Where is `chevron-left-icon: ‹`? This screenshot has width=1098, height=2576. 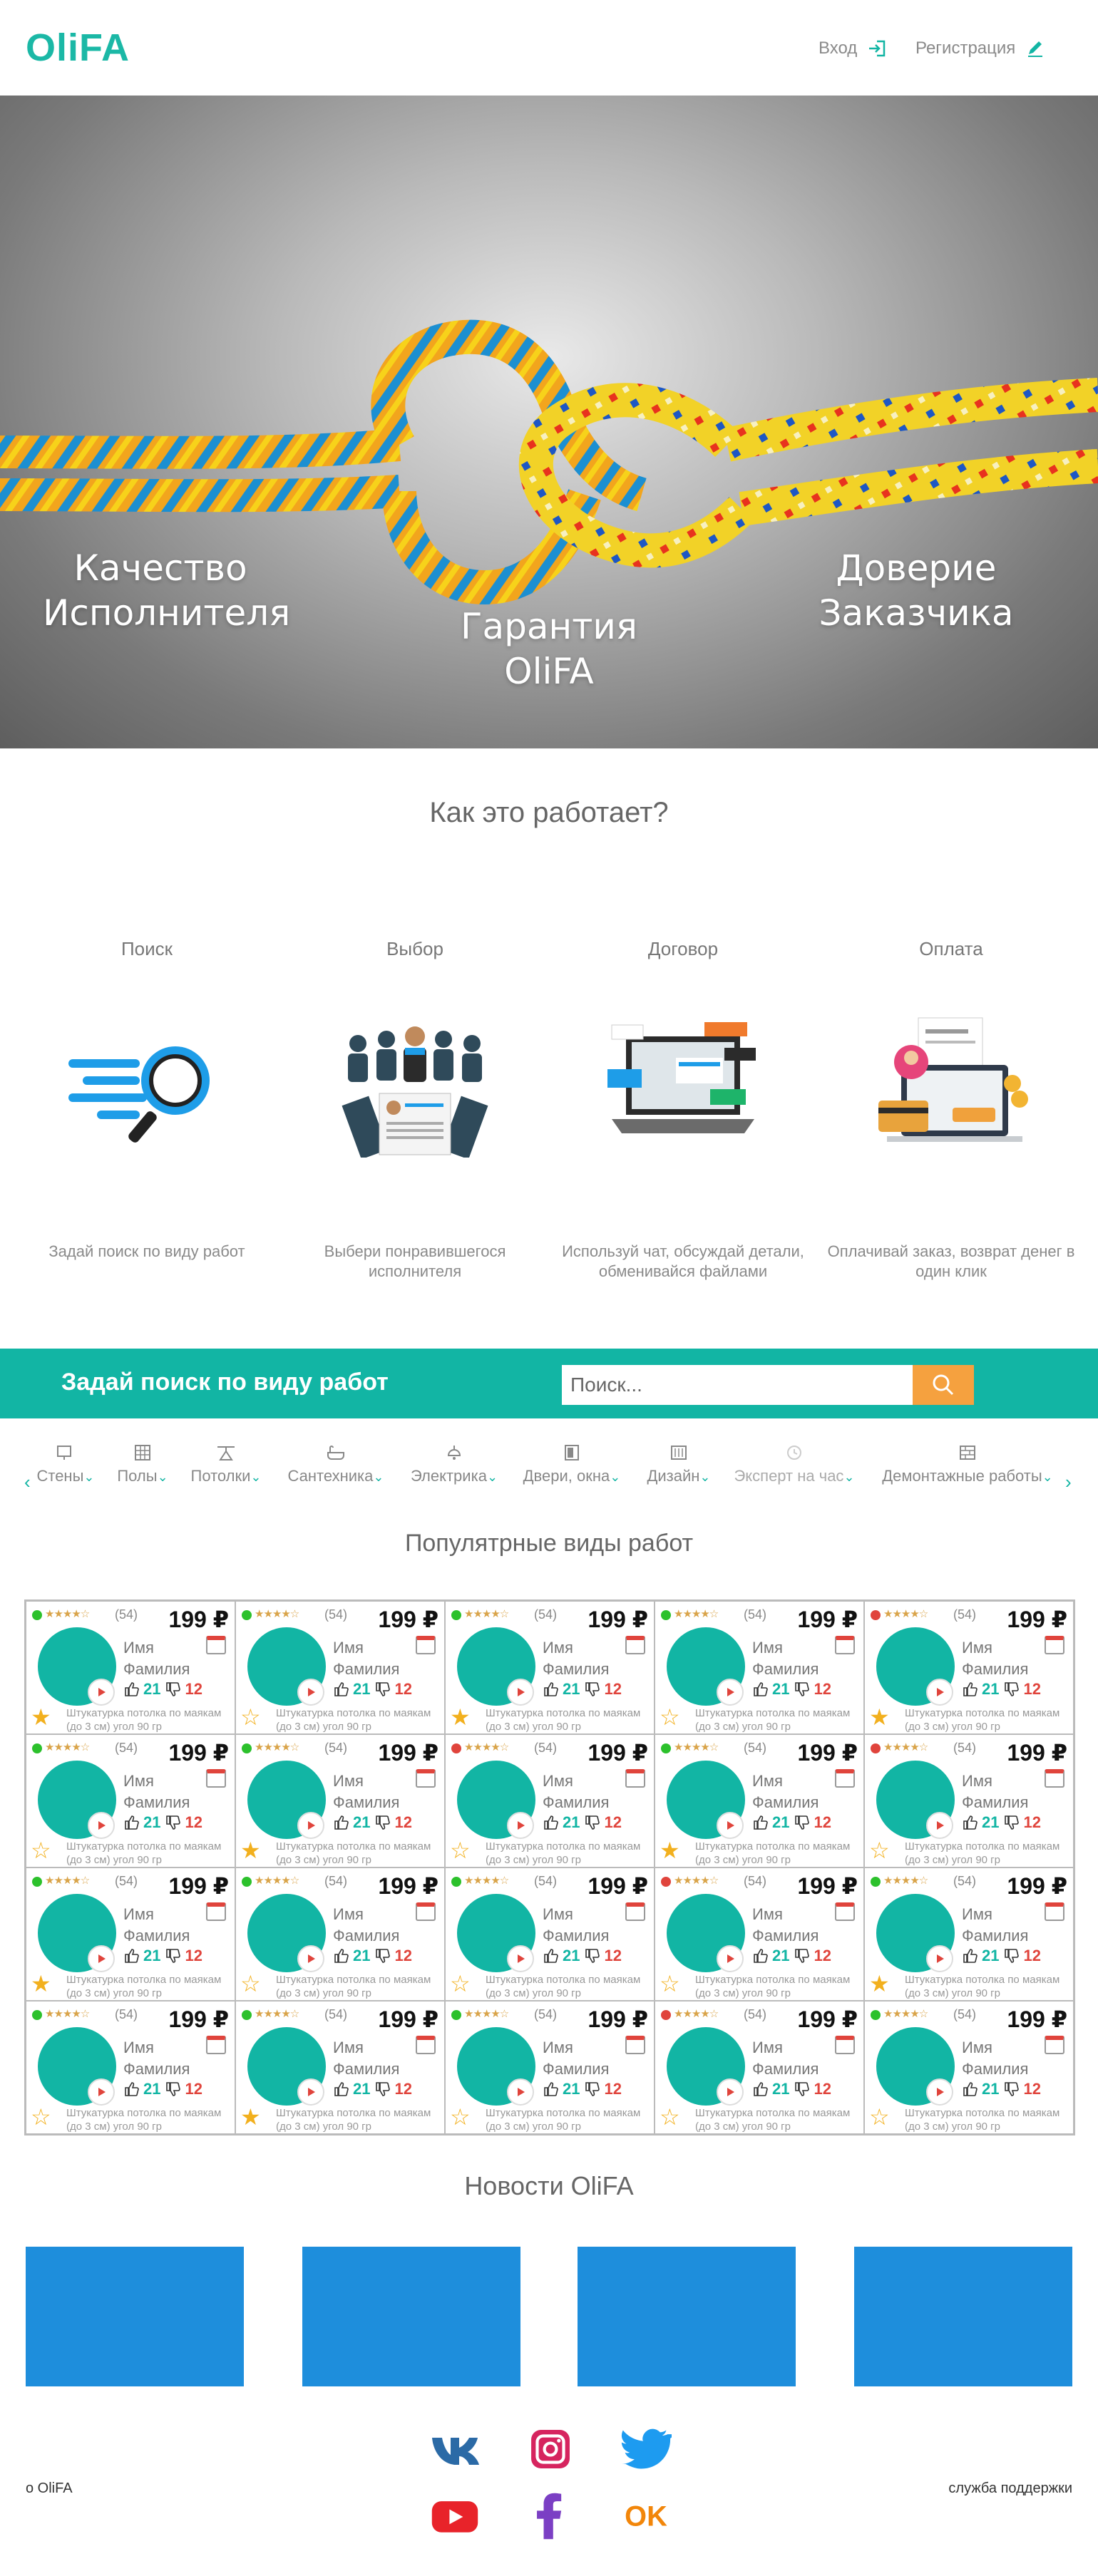
chevron-left-icon: ‹ is located at coordinates (27, 1482).